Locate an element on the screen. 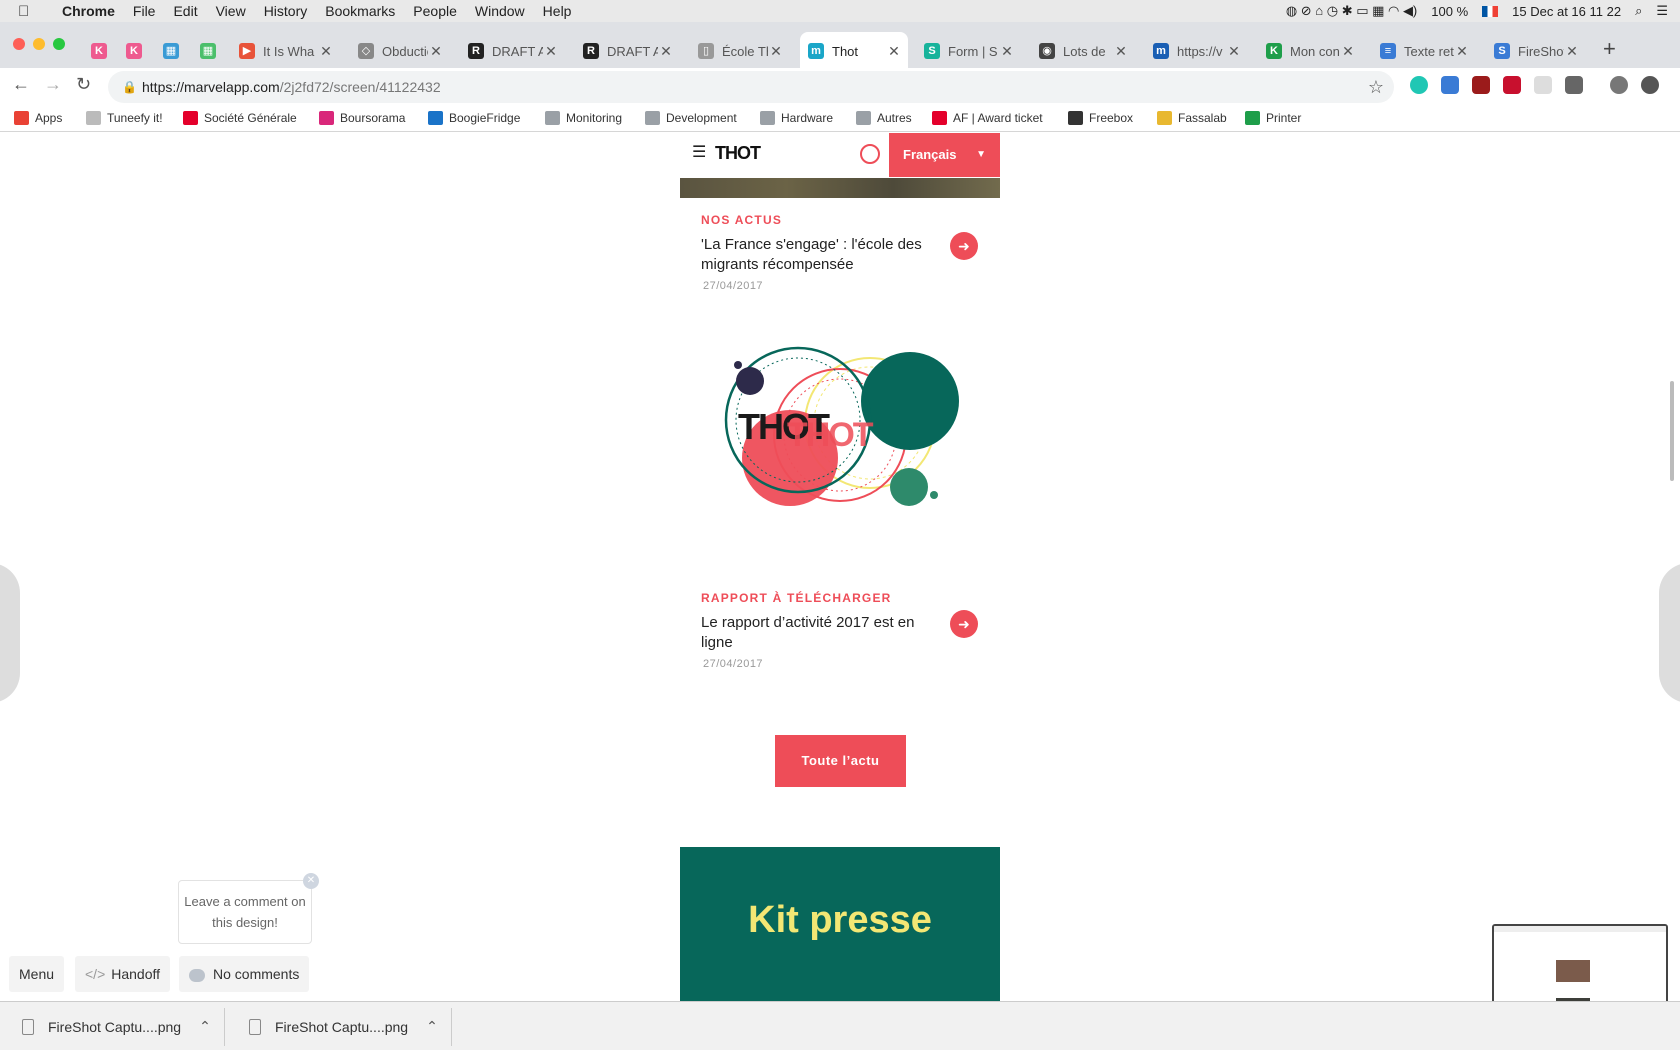  menu-chrome: Chrome is located at coordinates (88, 11).